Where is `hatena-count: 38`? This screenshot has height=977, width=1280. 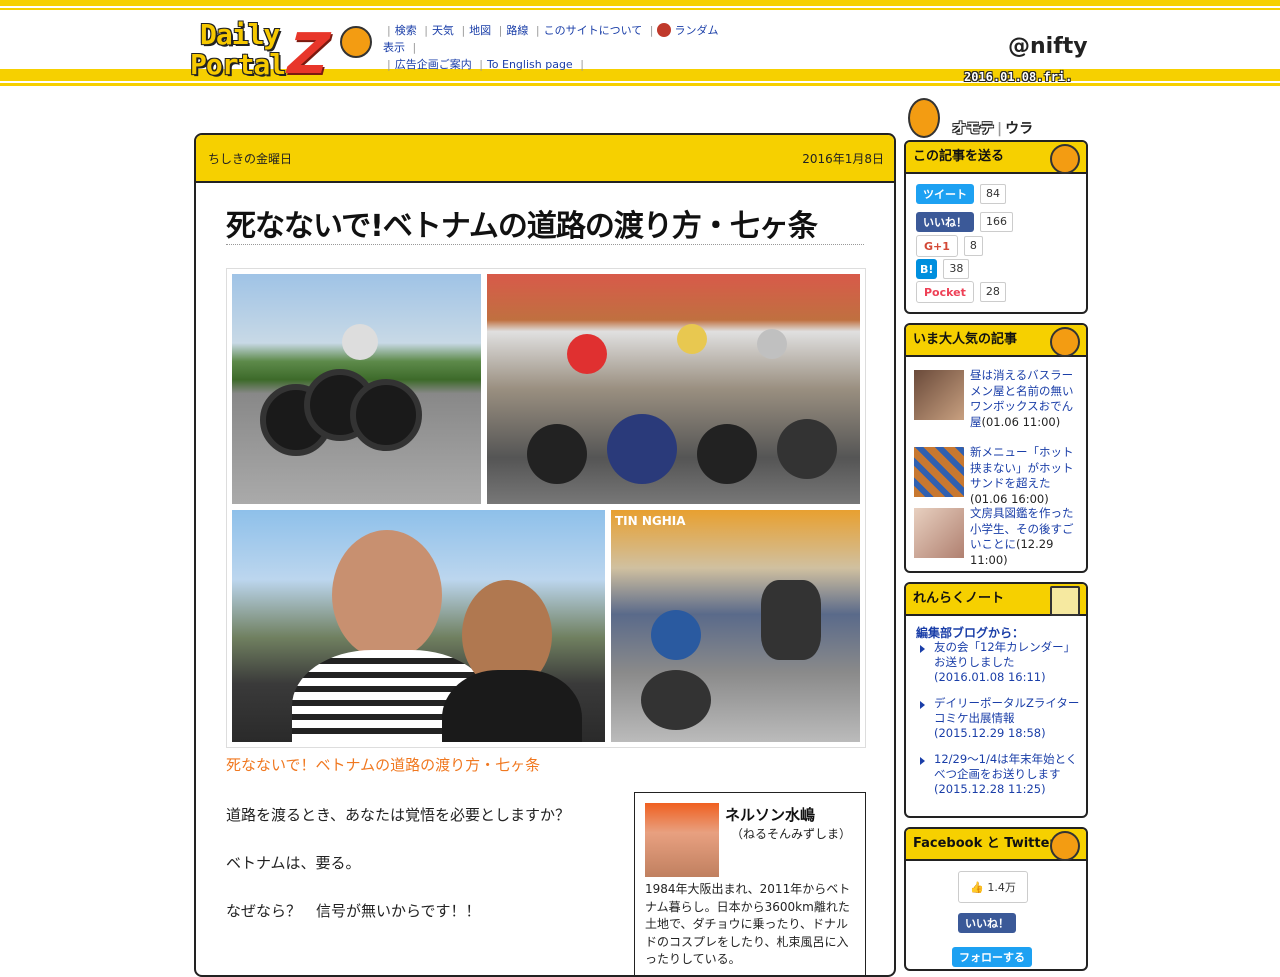 hatena-count: 38 is located at coordinates (956, 269).